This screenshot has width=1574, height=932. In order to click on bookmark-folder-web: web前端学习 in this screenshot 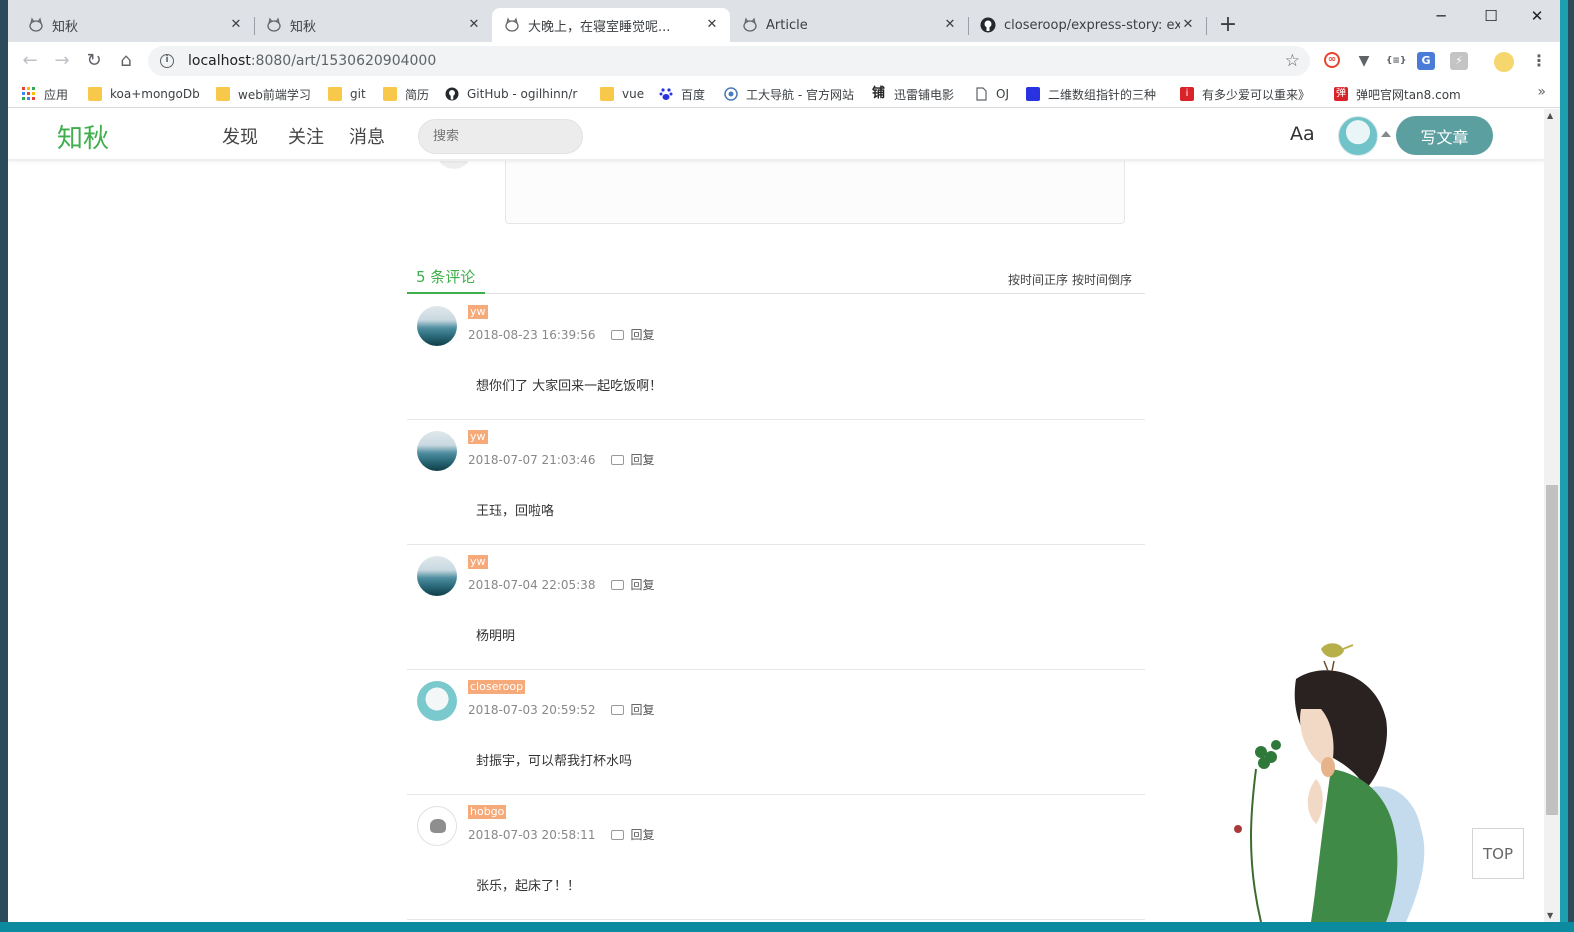, I will do `click(263, 94)`.